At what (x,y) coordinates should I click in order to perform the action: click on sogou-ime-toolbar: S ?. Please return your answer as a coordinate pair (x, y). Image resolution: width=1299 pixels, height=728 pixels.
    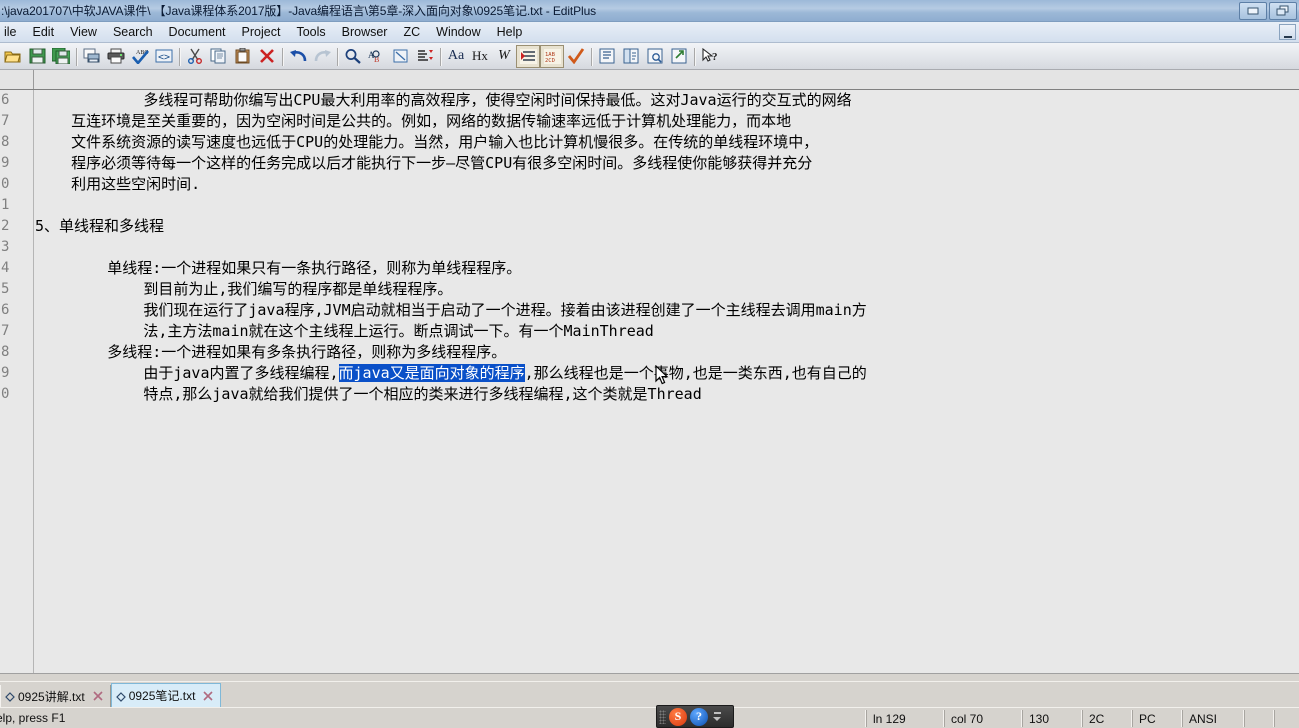
    Looking at the image, I should click on (695, 716).